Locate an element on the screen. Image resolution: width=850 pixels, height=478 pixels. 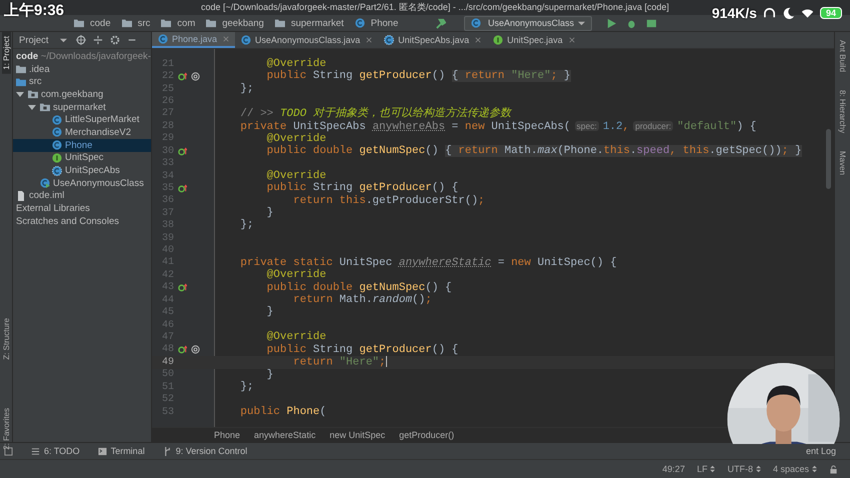
editor-tab: UnitSpecAbs.java is located at coordinates (433, 40).